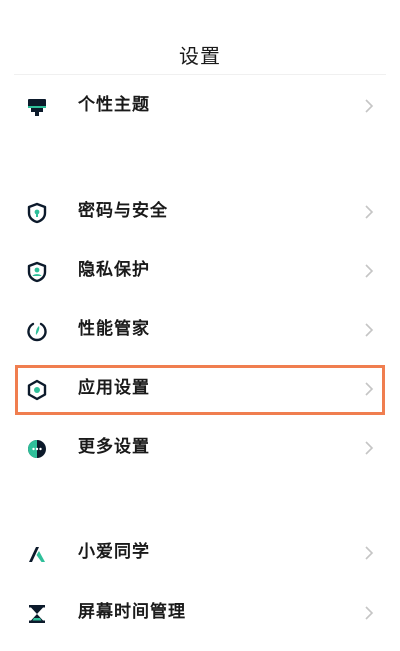 The image size is (400, 651). I want to click on header-divider, so click(200, 74).